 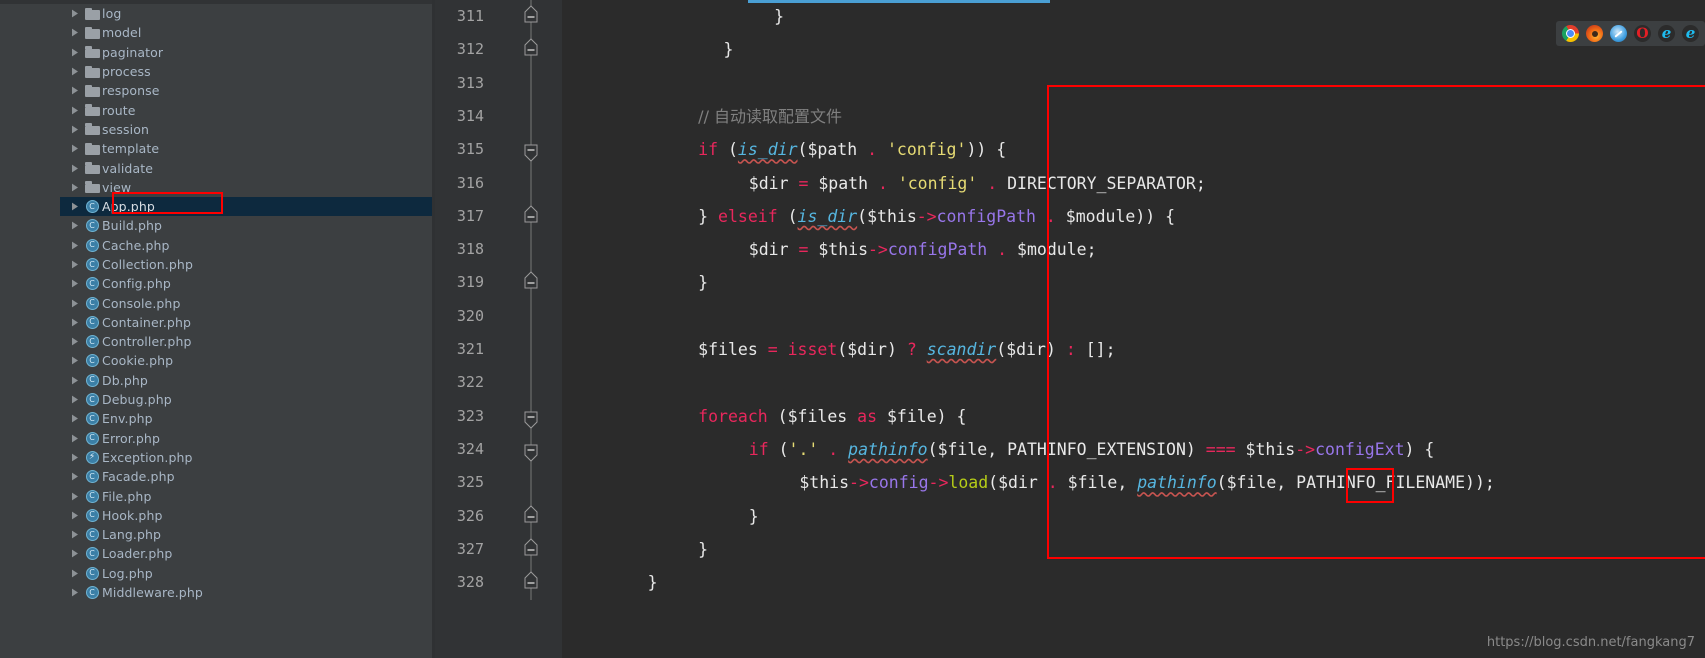 What do you see at coordinates (247, 534) in the screenshot?
I see `tree-item-lang-php: C Lang.php` at bounding box center [247, 534].